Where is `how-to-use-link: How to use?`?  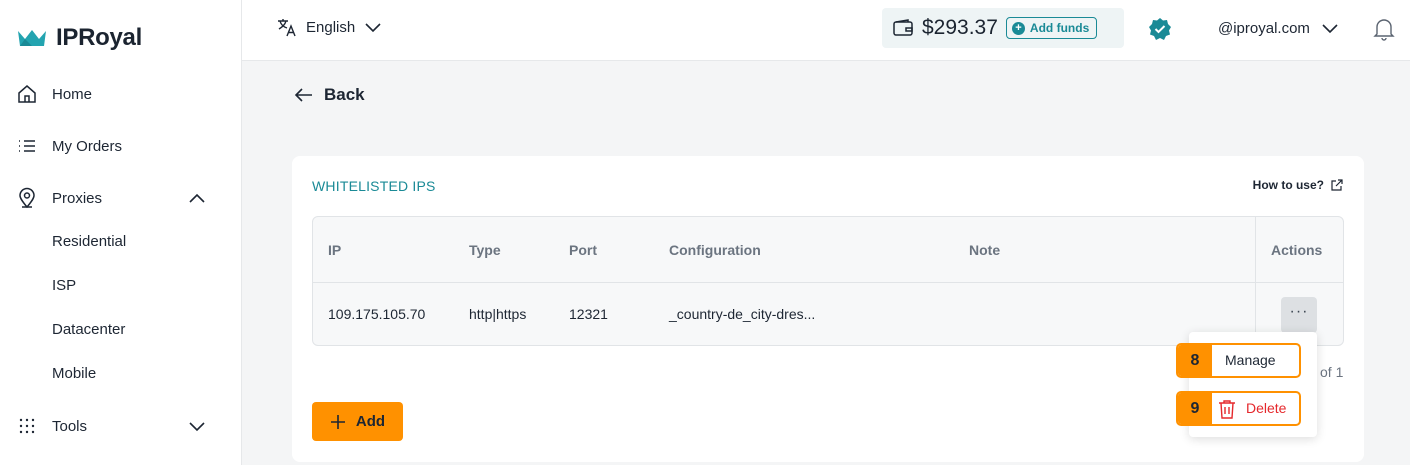
how-to-use-link: How to use? is located at coordinates (1298, 185).